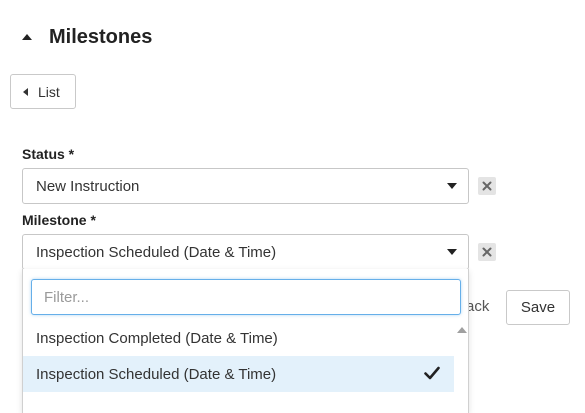 The height and width of the screenshot is (413, 585). What do you see at coordinates (462, 330) in the screenshot?
I see `scroll-up-arrow-icon` at bounding box center [462, 330].